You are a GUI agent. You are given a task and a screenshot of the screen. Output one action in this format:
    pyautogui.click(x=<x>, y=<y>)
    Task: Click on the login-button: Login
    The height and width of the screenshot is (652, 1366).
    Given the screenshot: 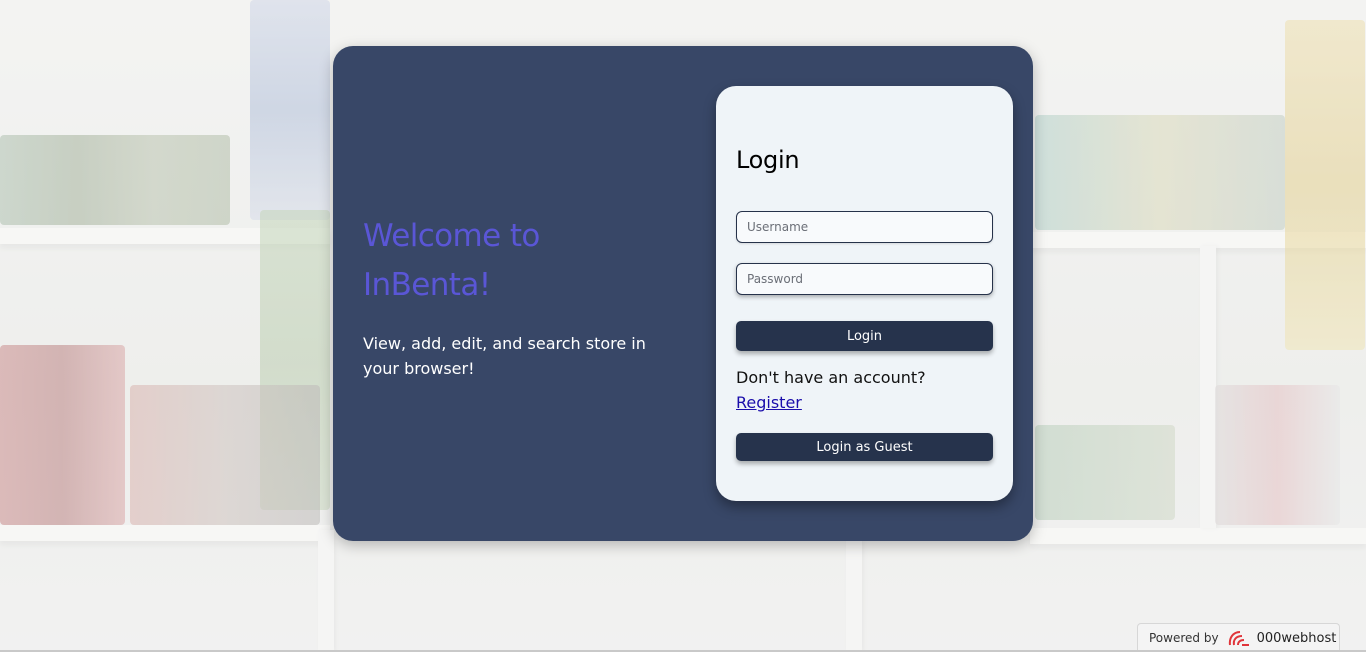 What is the action you would take?
    pyautogui.click(x=864, y=336)
    